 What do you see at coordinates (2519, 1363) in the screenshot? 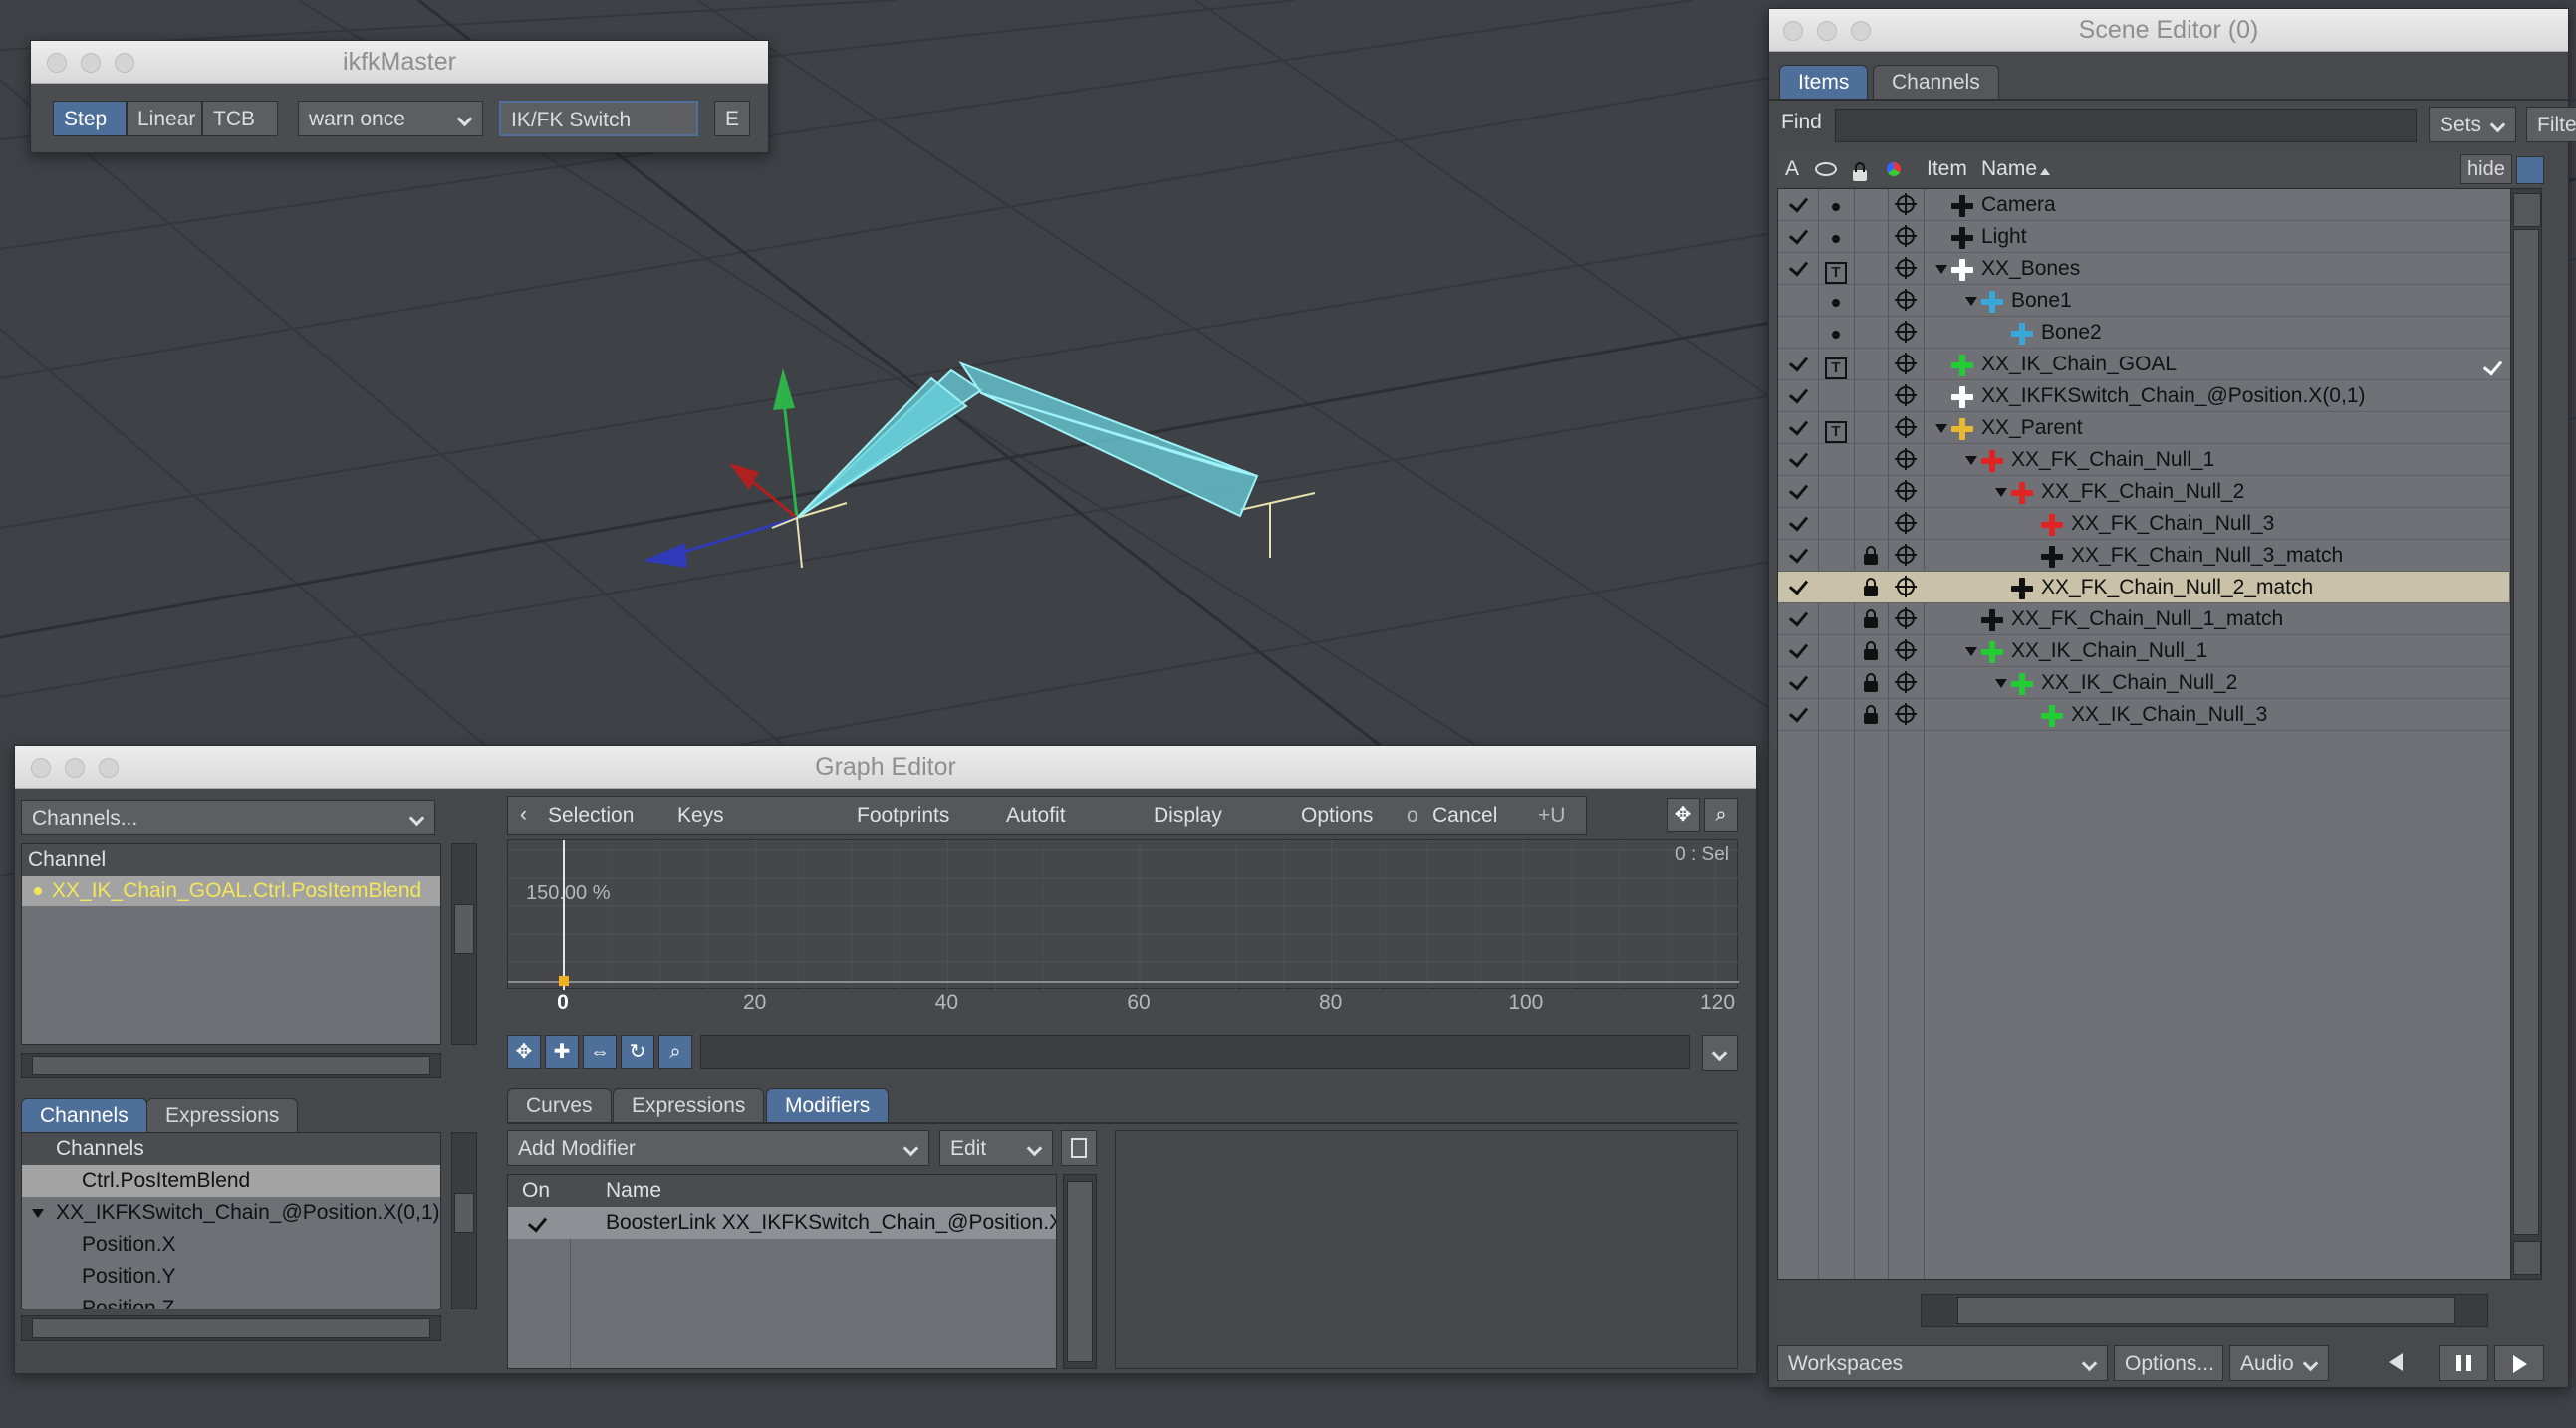
I see `play-button` at bounding box center [2519, 1363].